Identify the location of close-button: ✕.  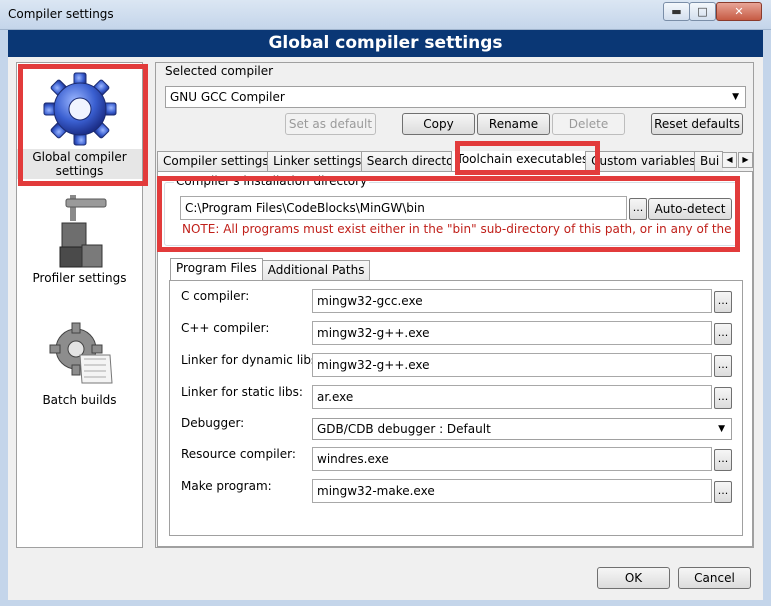
(739, 11).